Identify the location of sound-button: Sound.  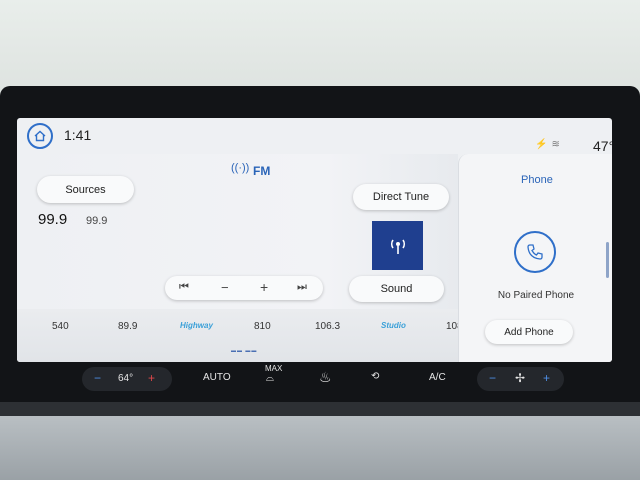
(396, 289).